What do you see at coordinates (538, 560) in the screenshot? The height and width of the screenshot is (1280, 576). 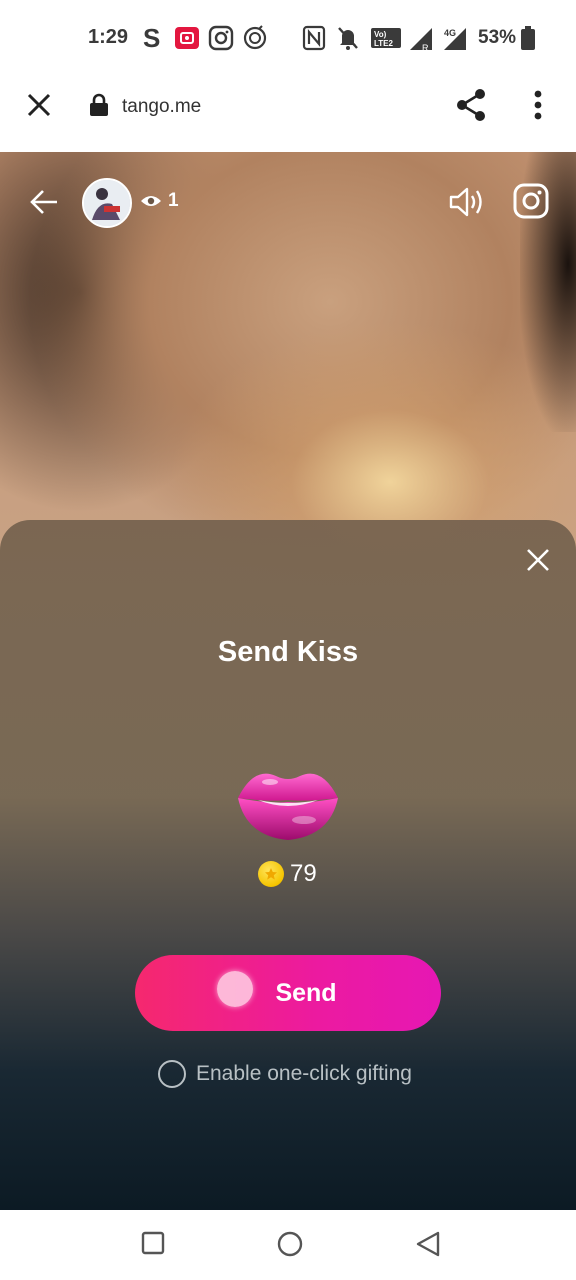 I see `close-sheet-icon` at bounding box center [538, 560].